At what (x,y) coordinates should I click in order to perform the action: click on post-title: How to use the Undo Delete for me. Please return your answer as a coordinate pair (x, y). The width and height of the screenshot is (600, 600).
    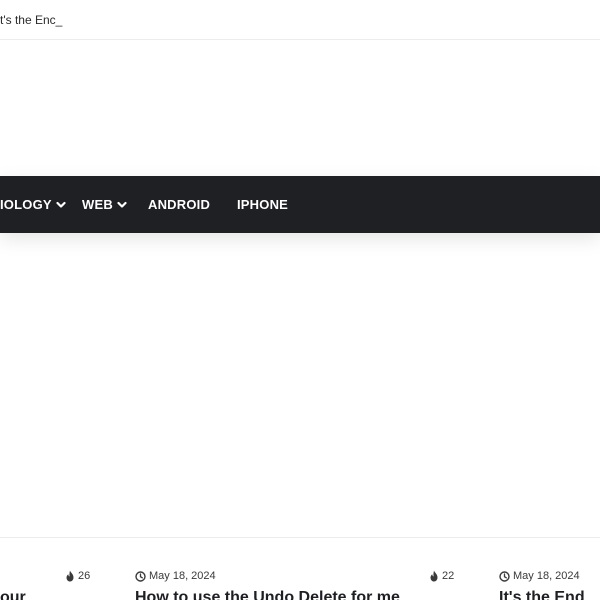
    Looking at the image, I should click on (295, 594).